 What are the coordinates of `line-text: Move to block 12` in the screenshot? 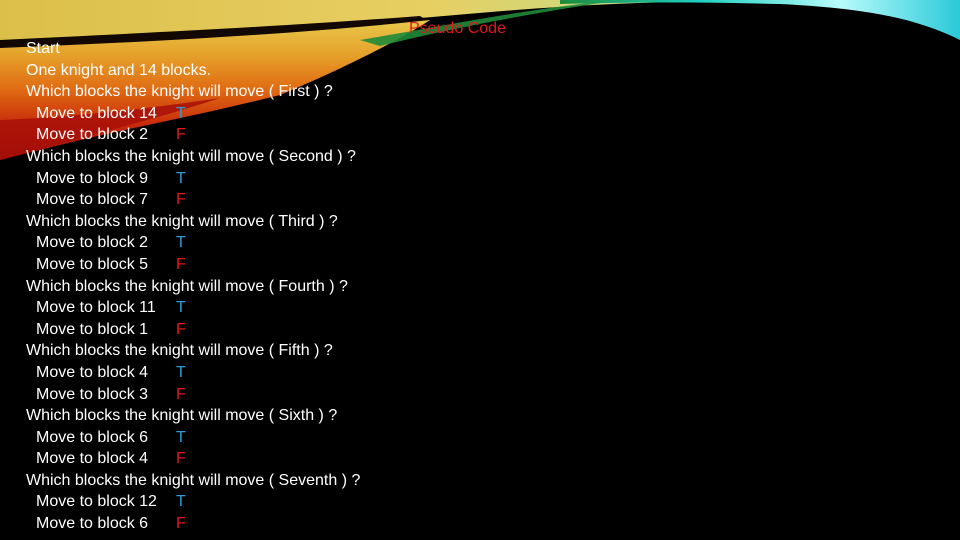 It's located at (96, 502).